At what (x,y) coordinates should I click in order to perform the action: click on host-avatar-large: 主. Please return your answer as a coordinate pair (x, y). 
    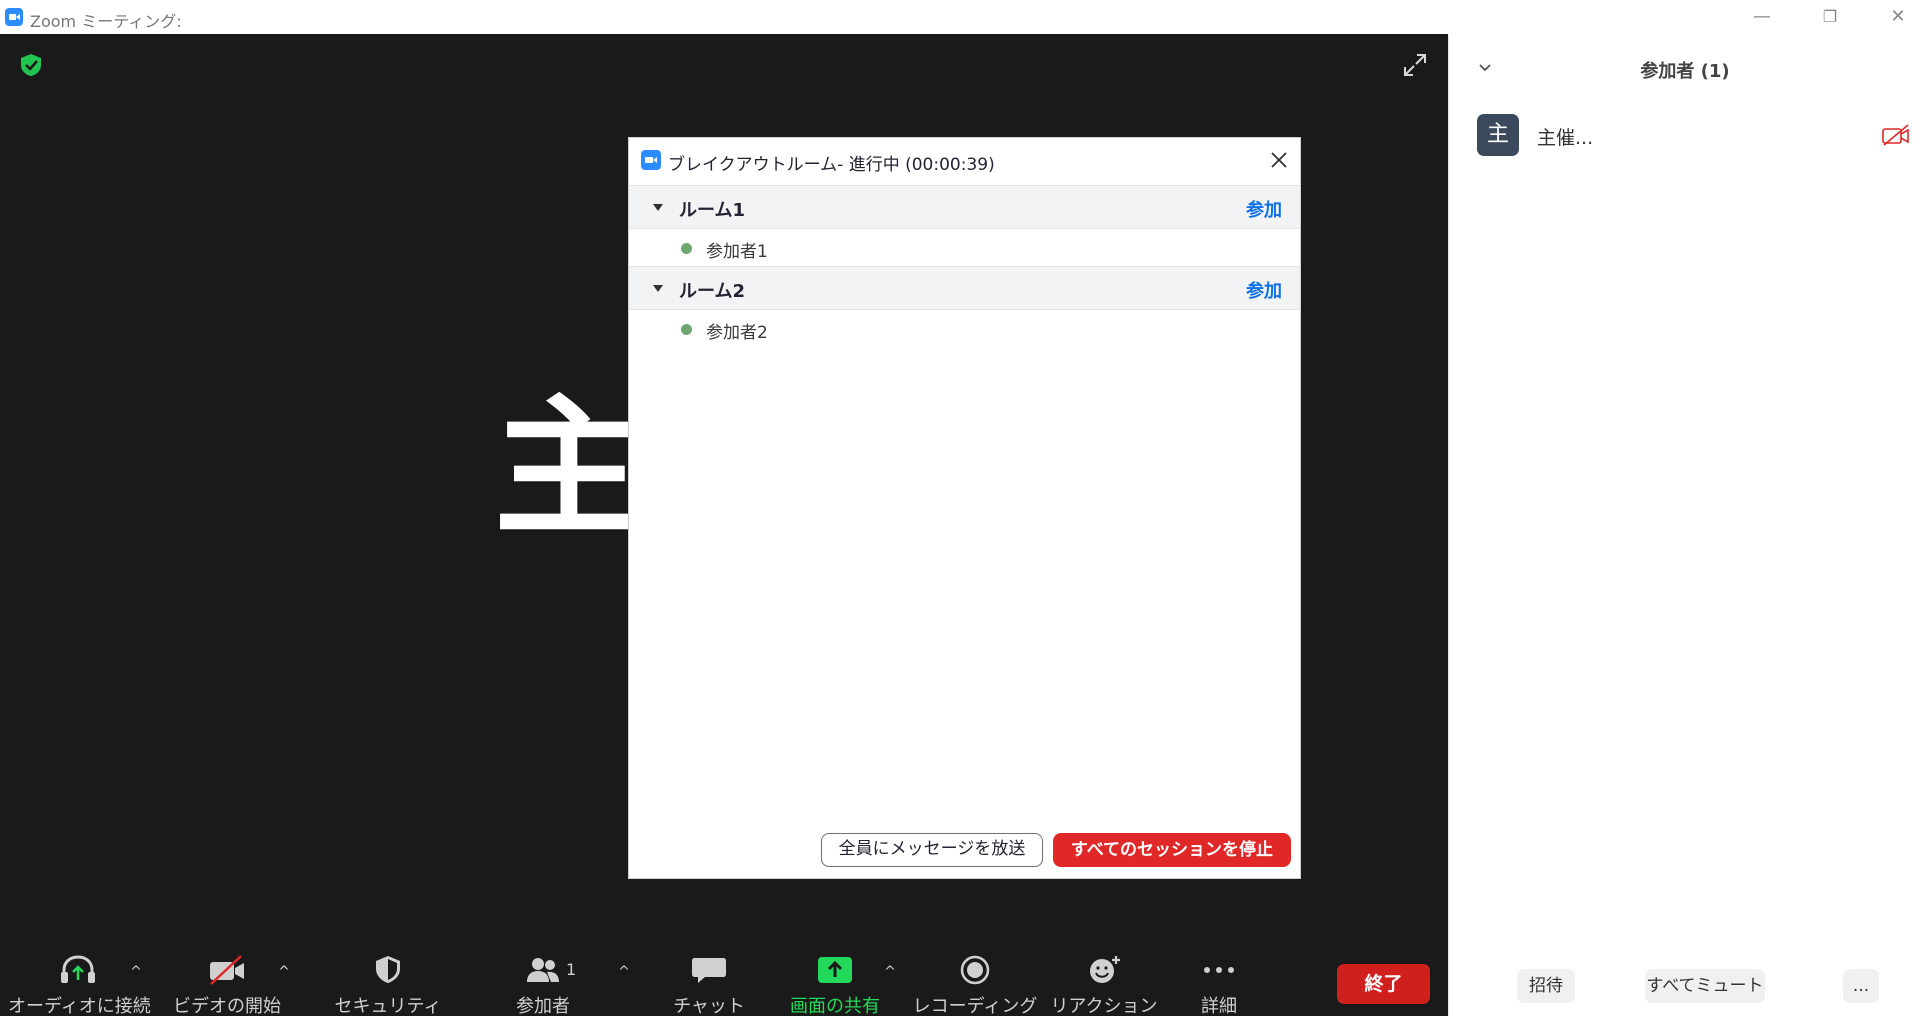
    Looking at the image, I should click on (569, 469).